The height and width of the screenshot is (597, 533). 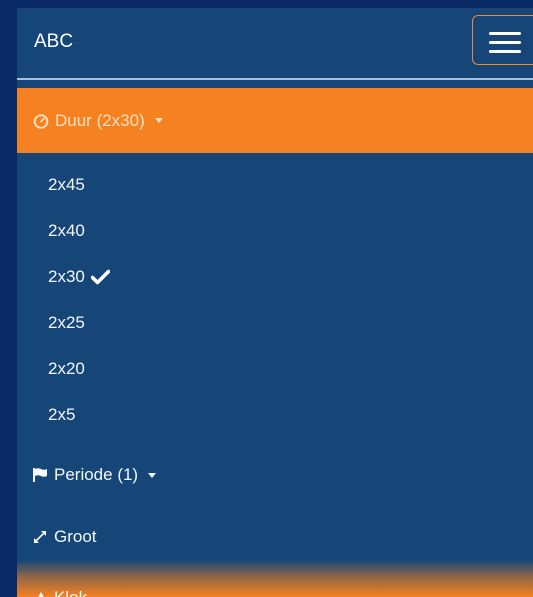 I want to click on duration-option-2x40: 2x40, so click(x=66, y=231).